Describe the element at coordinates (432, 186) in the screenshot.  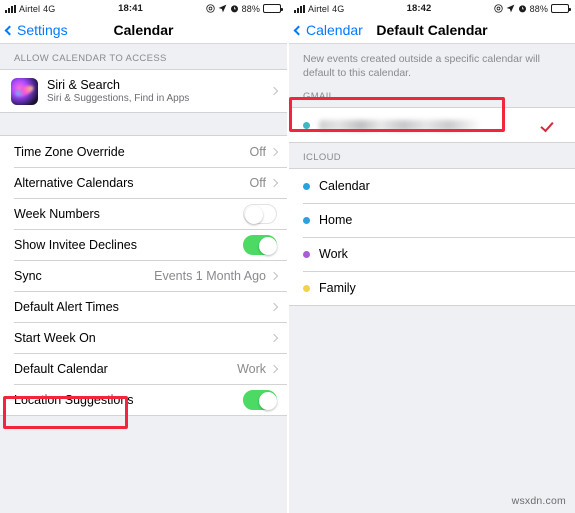
I see `calendar-option-calendar: Calendar` at that location.